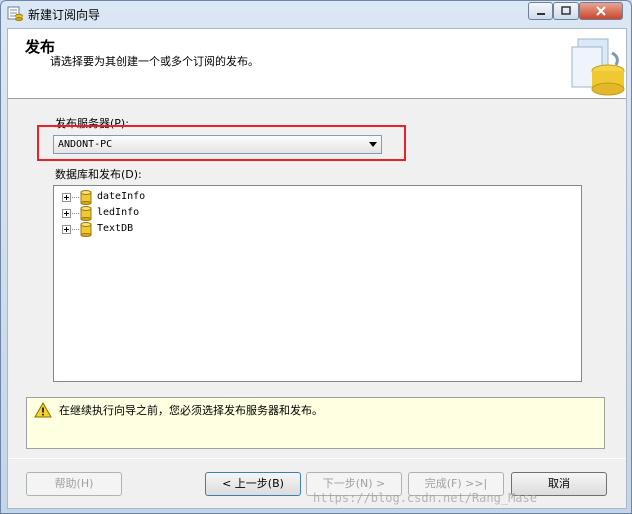 The width and height of the screenshot is (632, 514). What do you see at coordinates (15, 13) in the screenshot?
I see `wizard-app-icon` at bounding box center [15, 13].